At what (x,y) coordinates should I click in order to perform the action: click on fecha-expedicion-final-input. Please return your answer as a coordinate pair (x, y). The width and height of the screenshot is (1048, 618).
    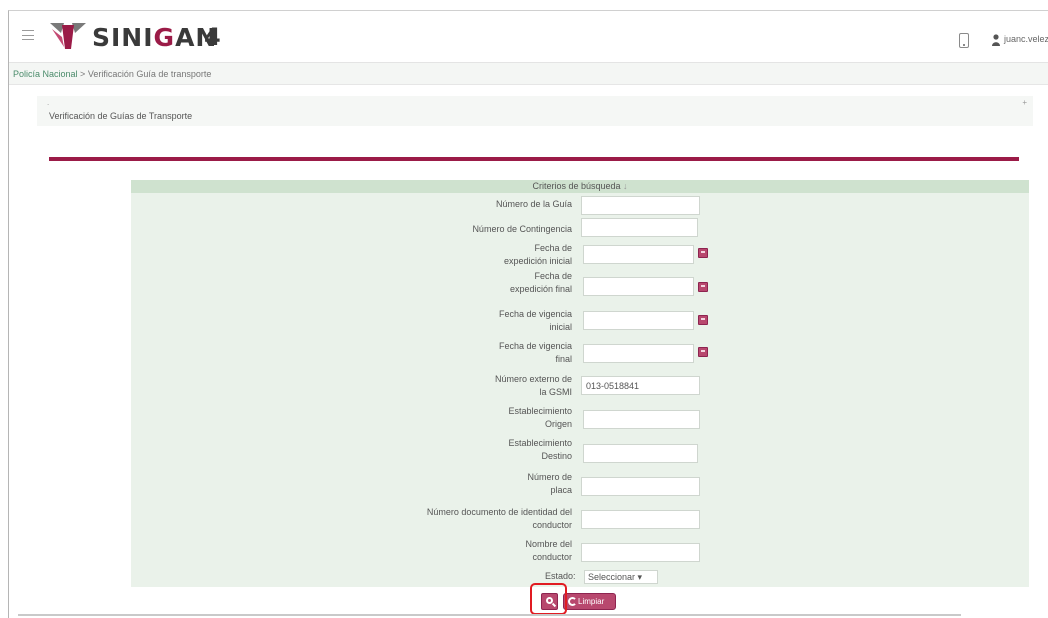
    Looking at the image, I should click on (638, 286).